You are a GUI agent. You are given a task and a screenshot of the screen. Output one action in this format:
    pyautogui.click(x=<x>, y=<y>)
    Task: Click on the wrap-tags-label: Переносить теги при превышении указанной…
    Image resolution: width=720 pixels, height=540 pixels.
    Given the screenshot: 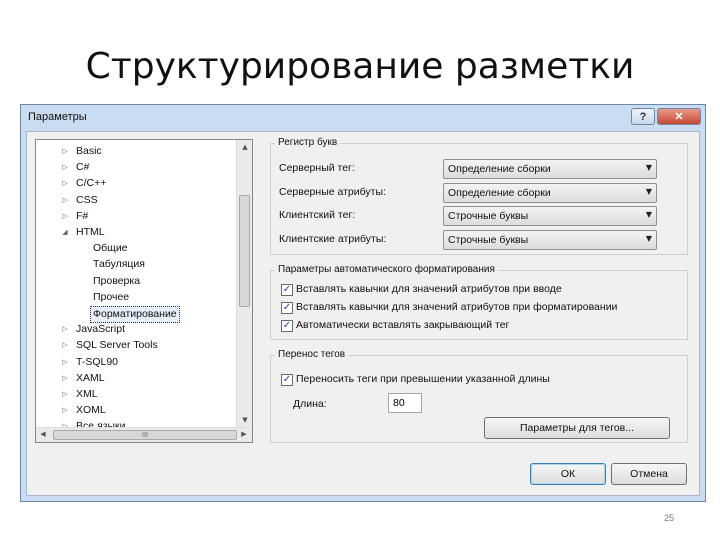 What is the action you would take?
    pyautogui.click(x=423, y=379)
    